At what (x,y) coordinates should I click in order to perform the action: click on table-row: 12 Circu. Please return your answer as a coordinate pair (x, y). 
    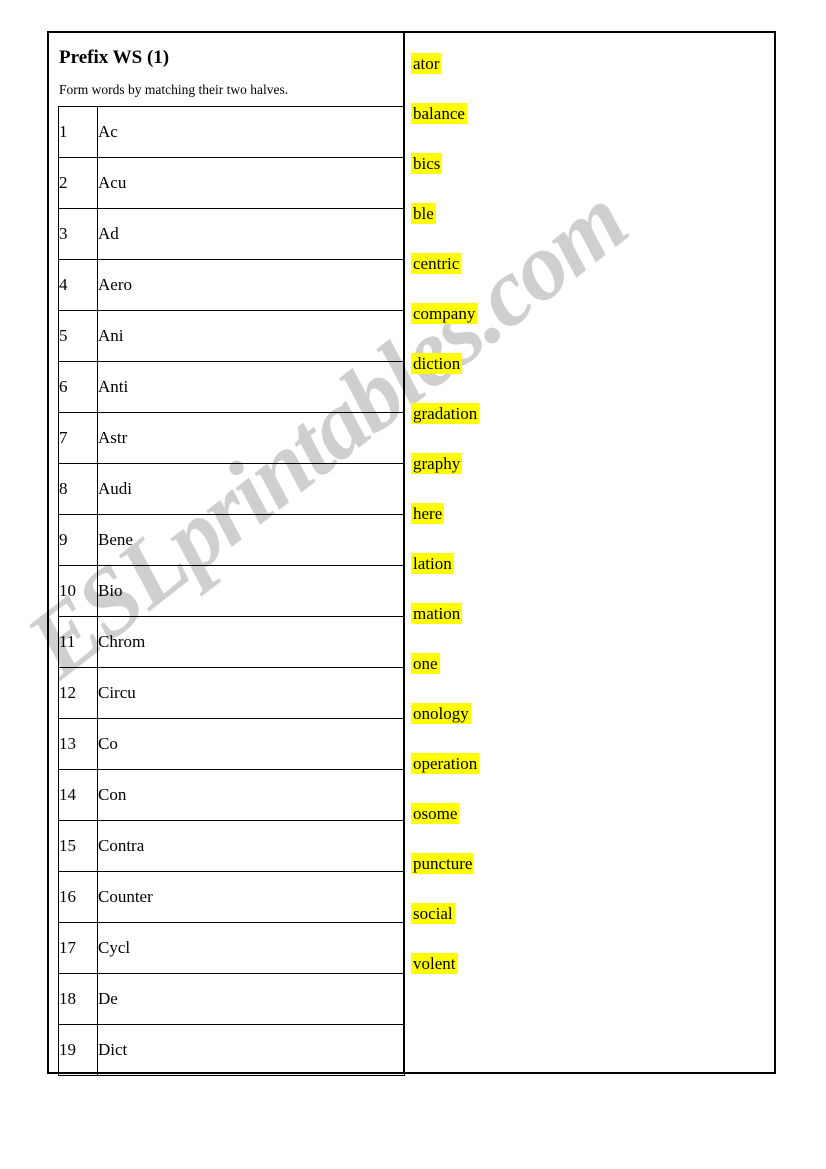
    Looking at the image, I should click on (231, 692).